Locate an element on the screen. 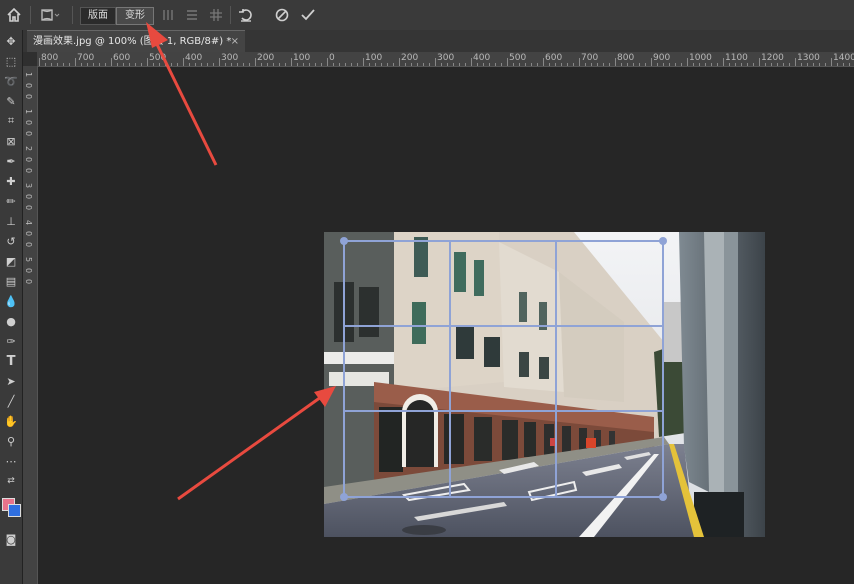  dodge-tool-icon: ● is located at coordinates (11, 321).